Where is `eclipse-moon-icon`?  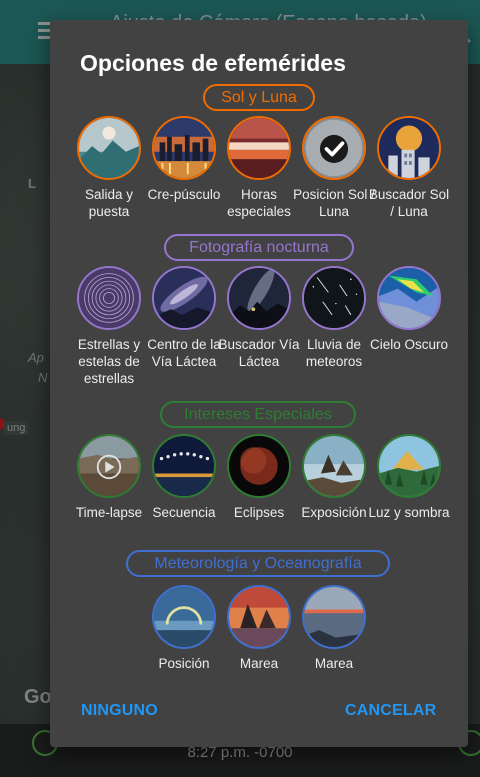
eclipse-moon-icon is located at coordinates (259, 466).